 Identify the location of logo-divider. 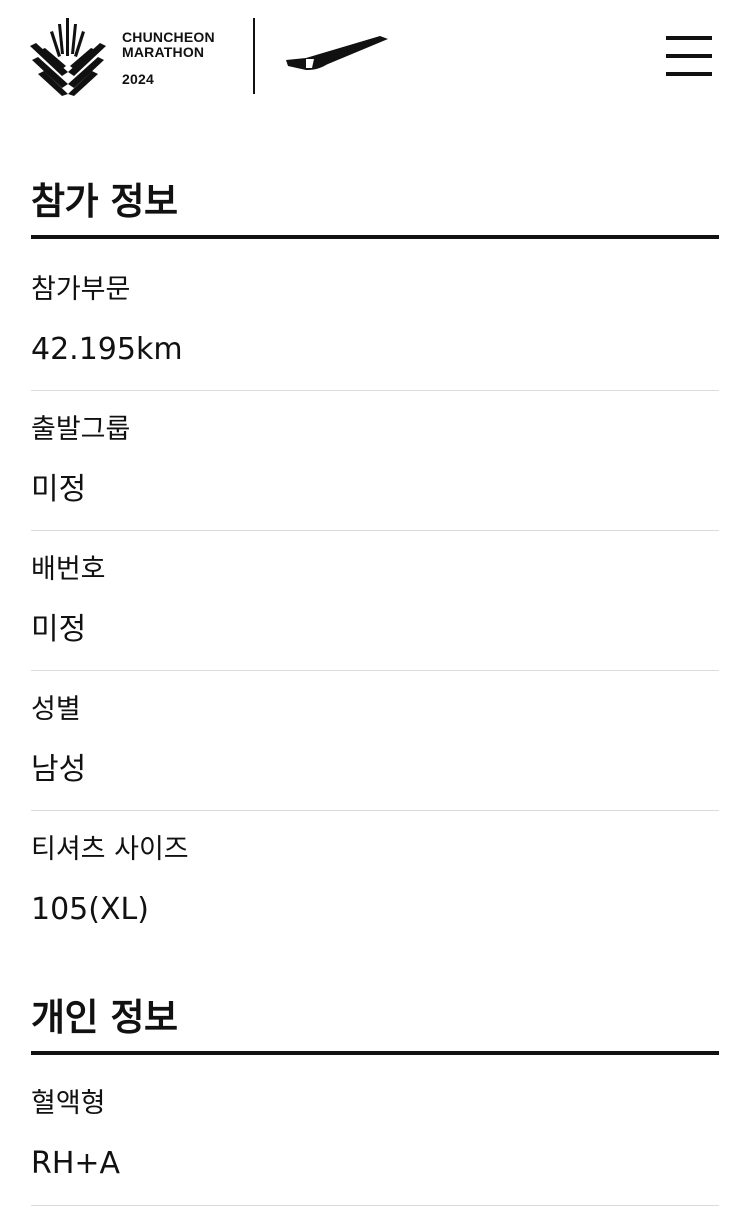
(254, 56).